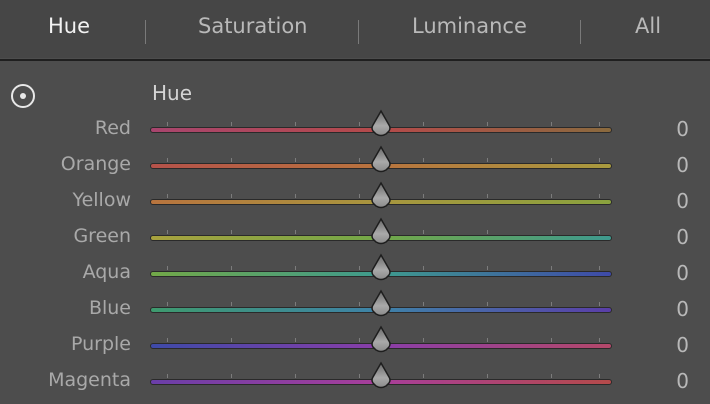  What do you see at coordinates (355, 60) in the screenshot?
I see `tab-bar-divider` at bounding box center [355, 60].